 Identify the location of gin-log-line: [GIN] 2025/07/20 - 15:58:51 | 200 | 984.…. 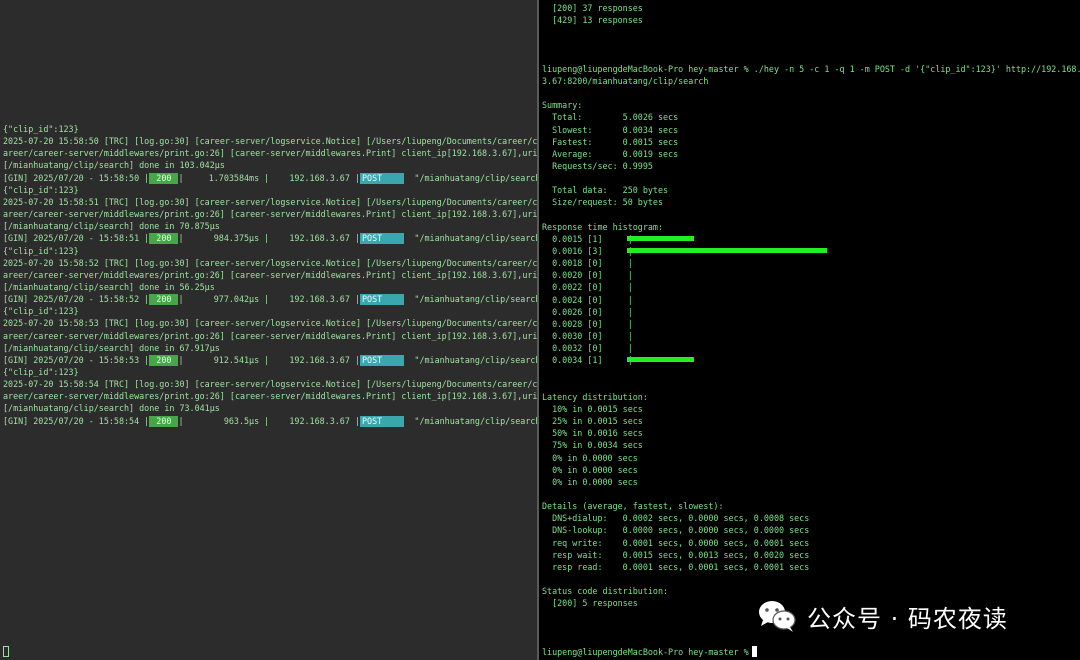
(270, 238).